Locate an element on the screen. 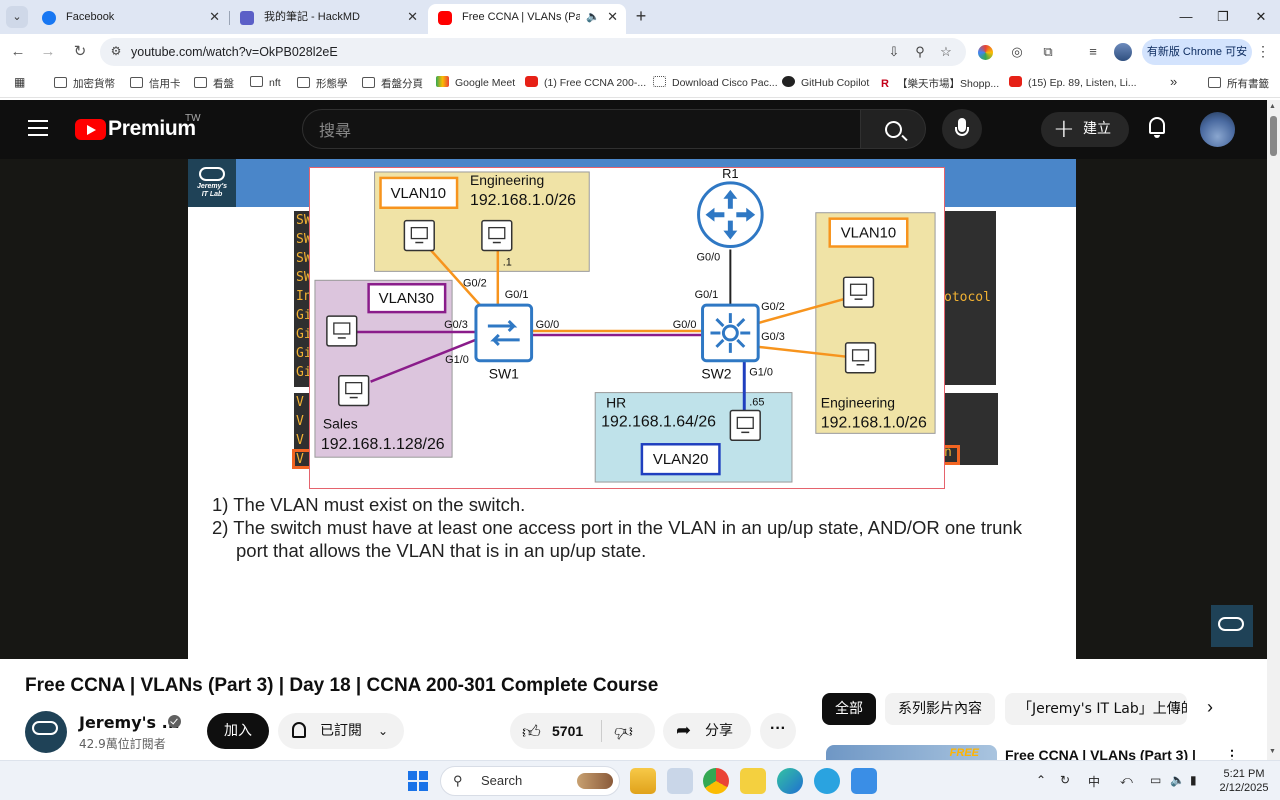  account-avatar is located at coordinates (1217, 129).